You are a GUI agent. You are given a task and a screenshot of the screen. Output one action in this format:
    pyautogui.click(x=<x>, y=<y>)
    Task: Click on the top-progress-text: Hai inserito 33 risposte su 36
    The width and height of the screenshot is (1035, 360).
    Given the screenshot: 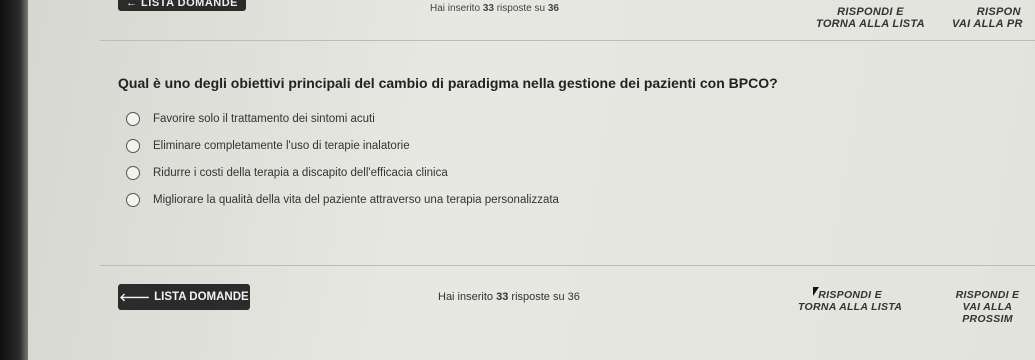 What is the action you would take?
    pyautogui.click(x=494, y=8)
    